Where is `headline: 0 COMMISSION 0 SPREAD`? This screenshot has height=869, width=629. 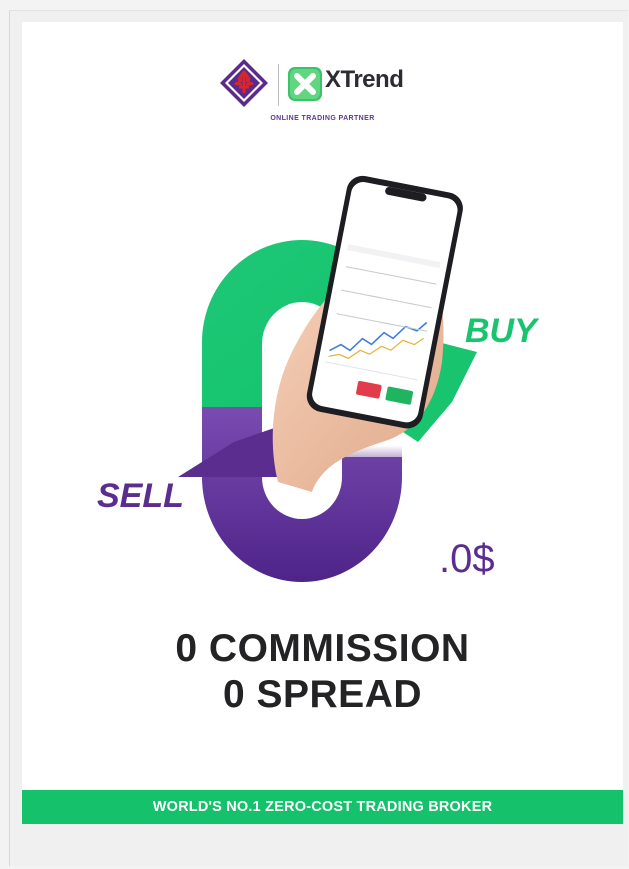 headline: 0 COMMISSION 0 SPREAD is located at coordinates (322, 672).